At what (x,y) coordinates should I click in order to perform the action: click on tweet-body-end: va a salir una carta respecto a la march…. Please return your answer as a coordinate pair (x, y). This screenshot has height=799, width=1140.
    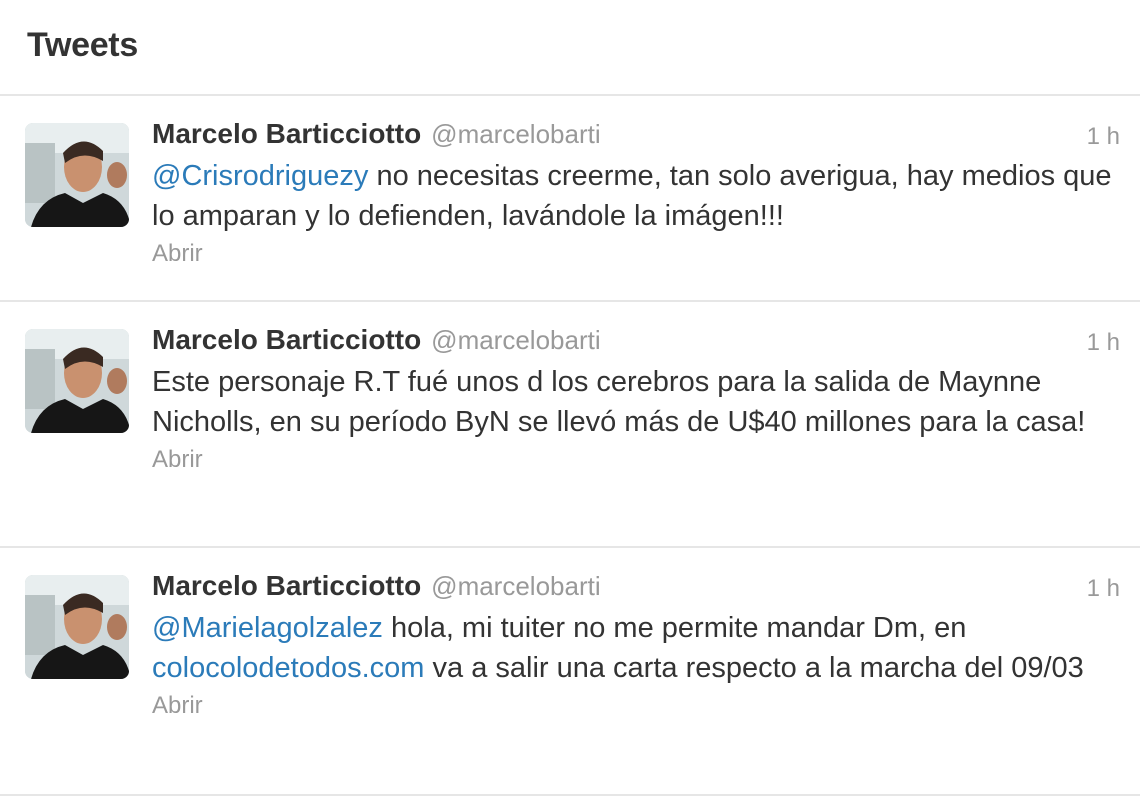
    Looking at the image, I should click on (754, 668).